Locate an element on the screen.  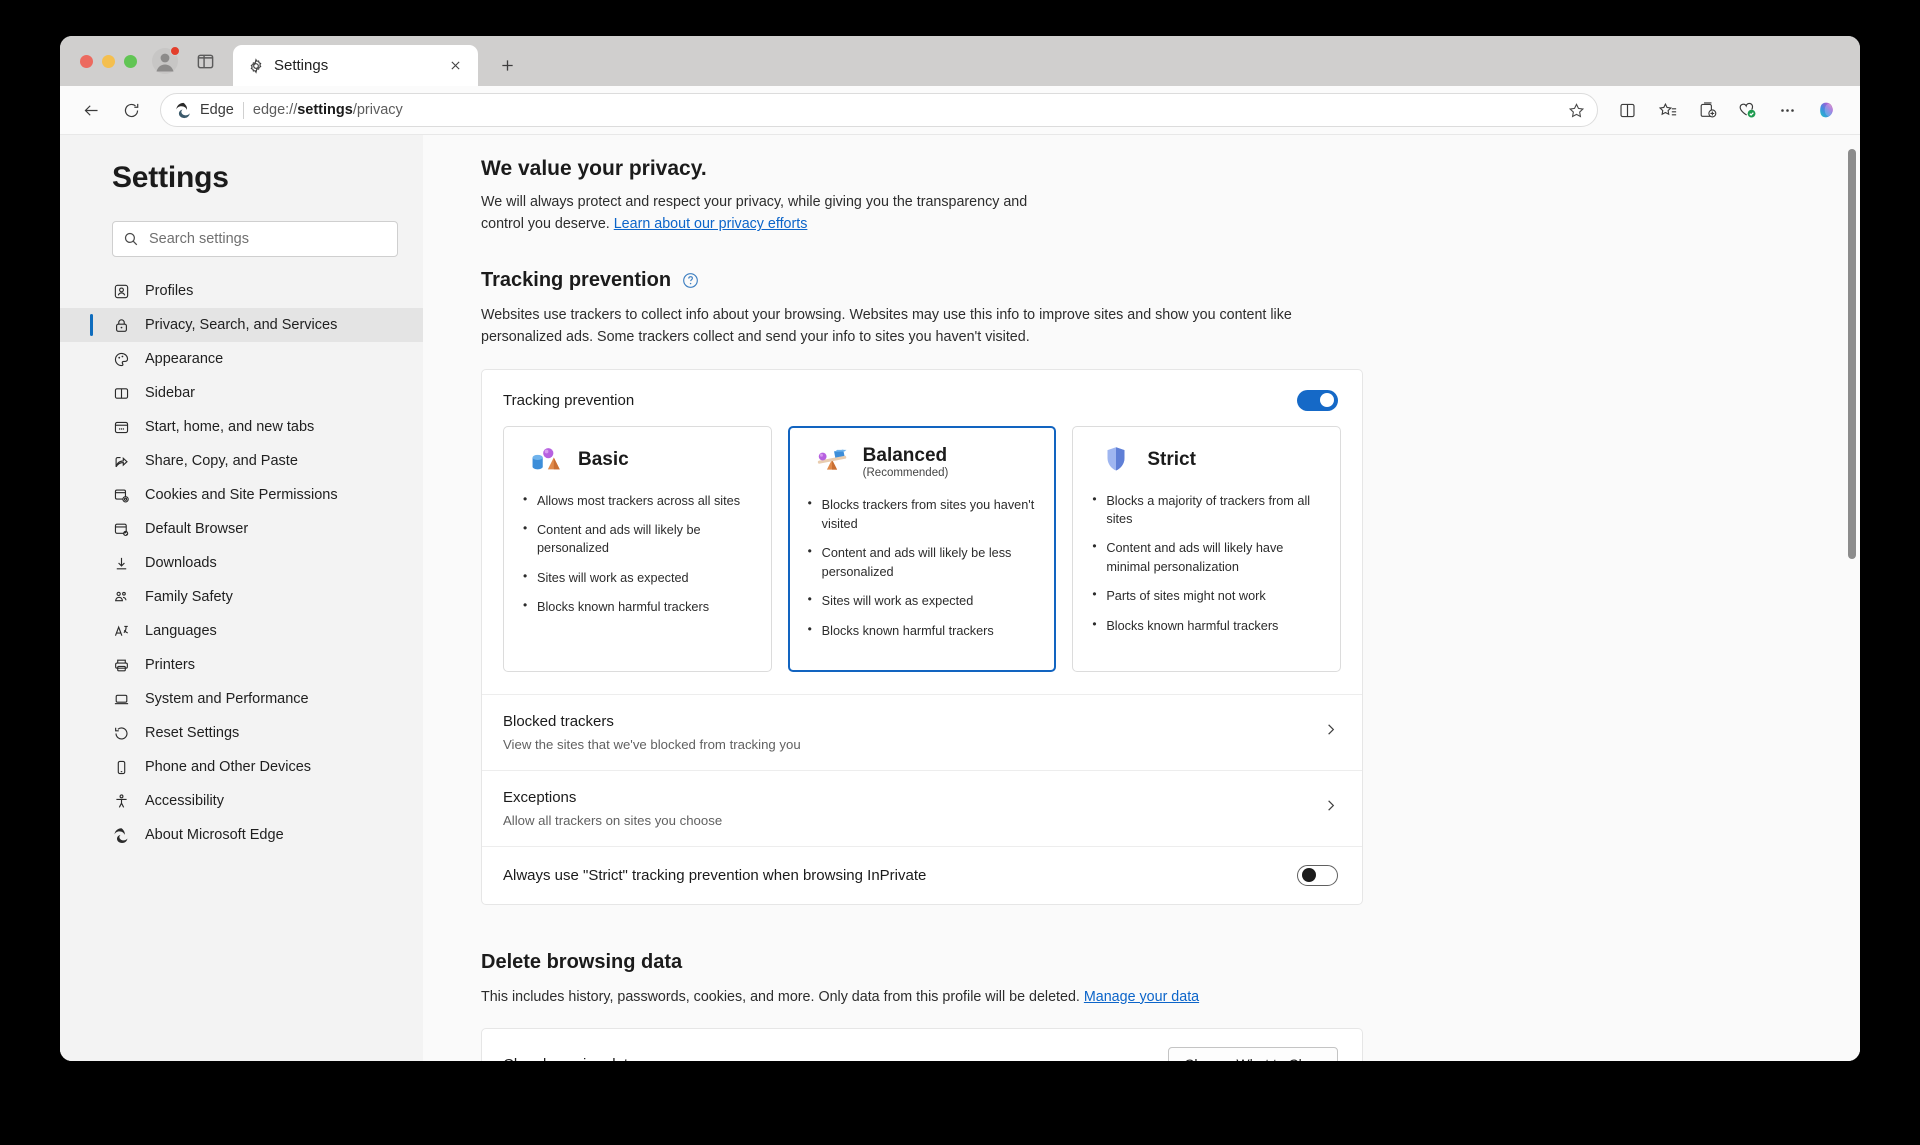
back-button is located at coordinates (91, 110).